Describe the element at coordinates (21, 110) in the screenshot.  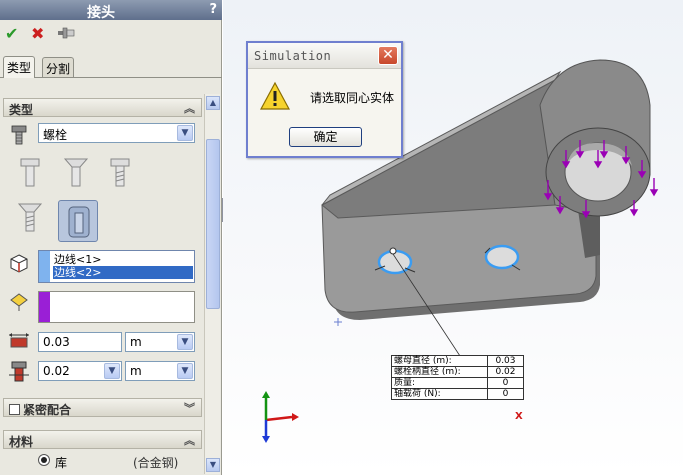
I see `section-type-label: 类型` at that location.